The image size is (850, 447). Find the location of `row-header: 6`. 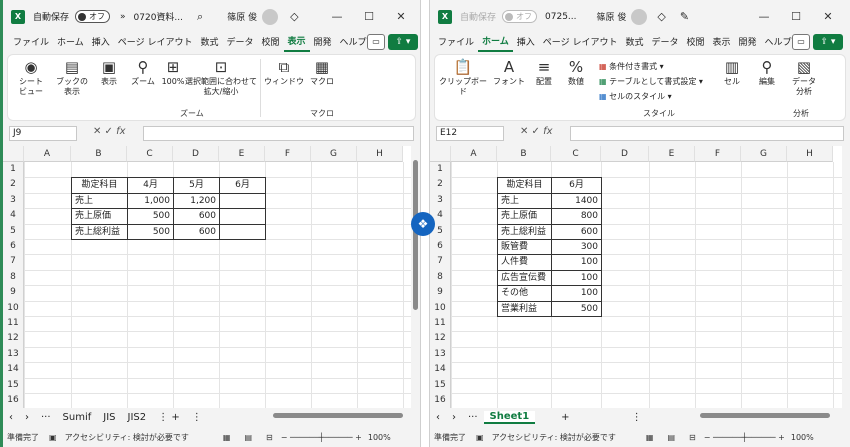

row-header: 6 is located at coordinates (13, 247).